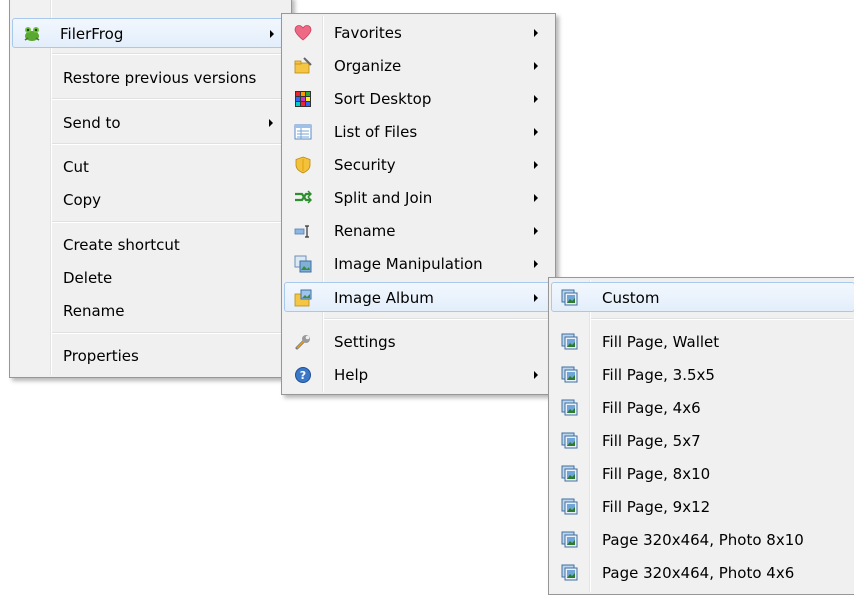 Image resolution: width=854 pixels, height=595 pixels. I want to click on menu-item-label: Send to, so click(92, 123).